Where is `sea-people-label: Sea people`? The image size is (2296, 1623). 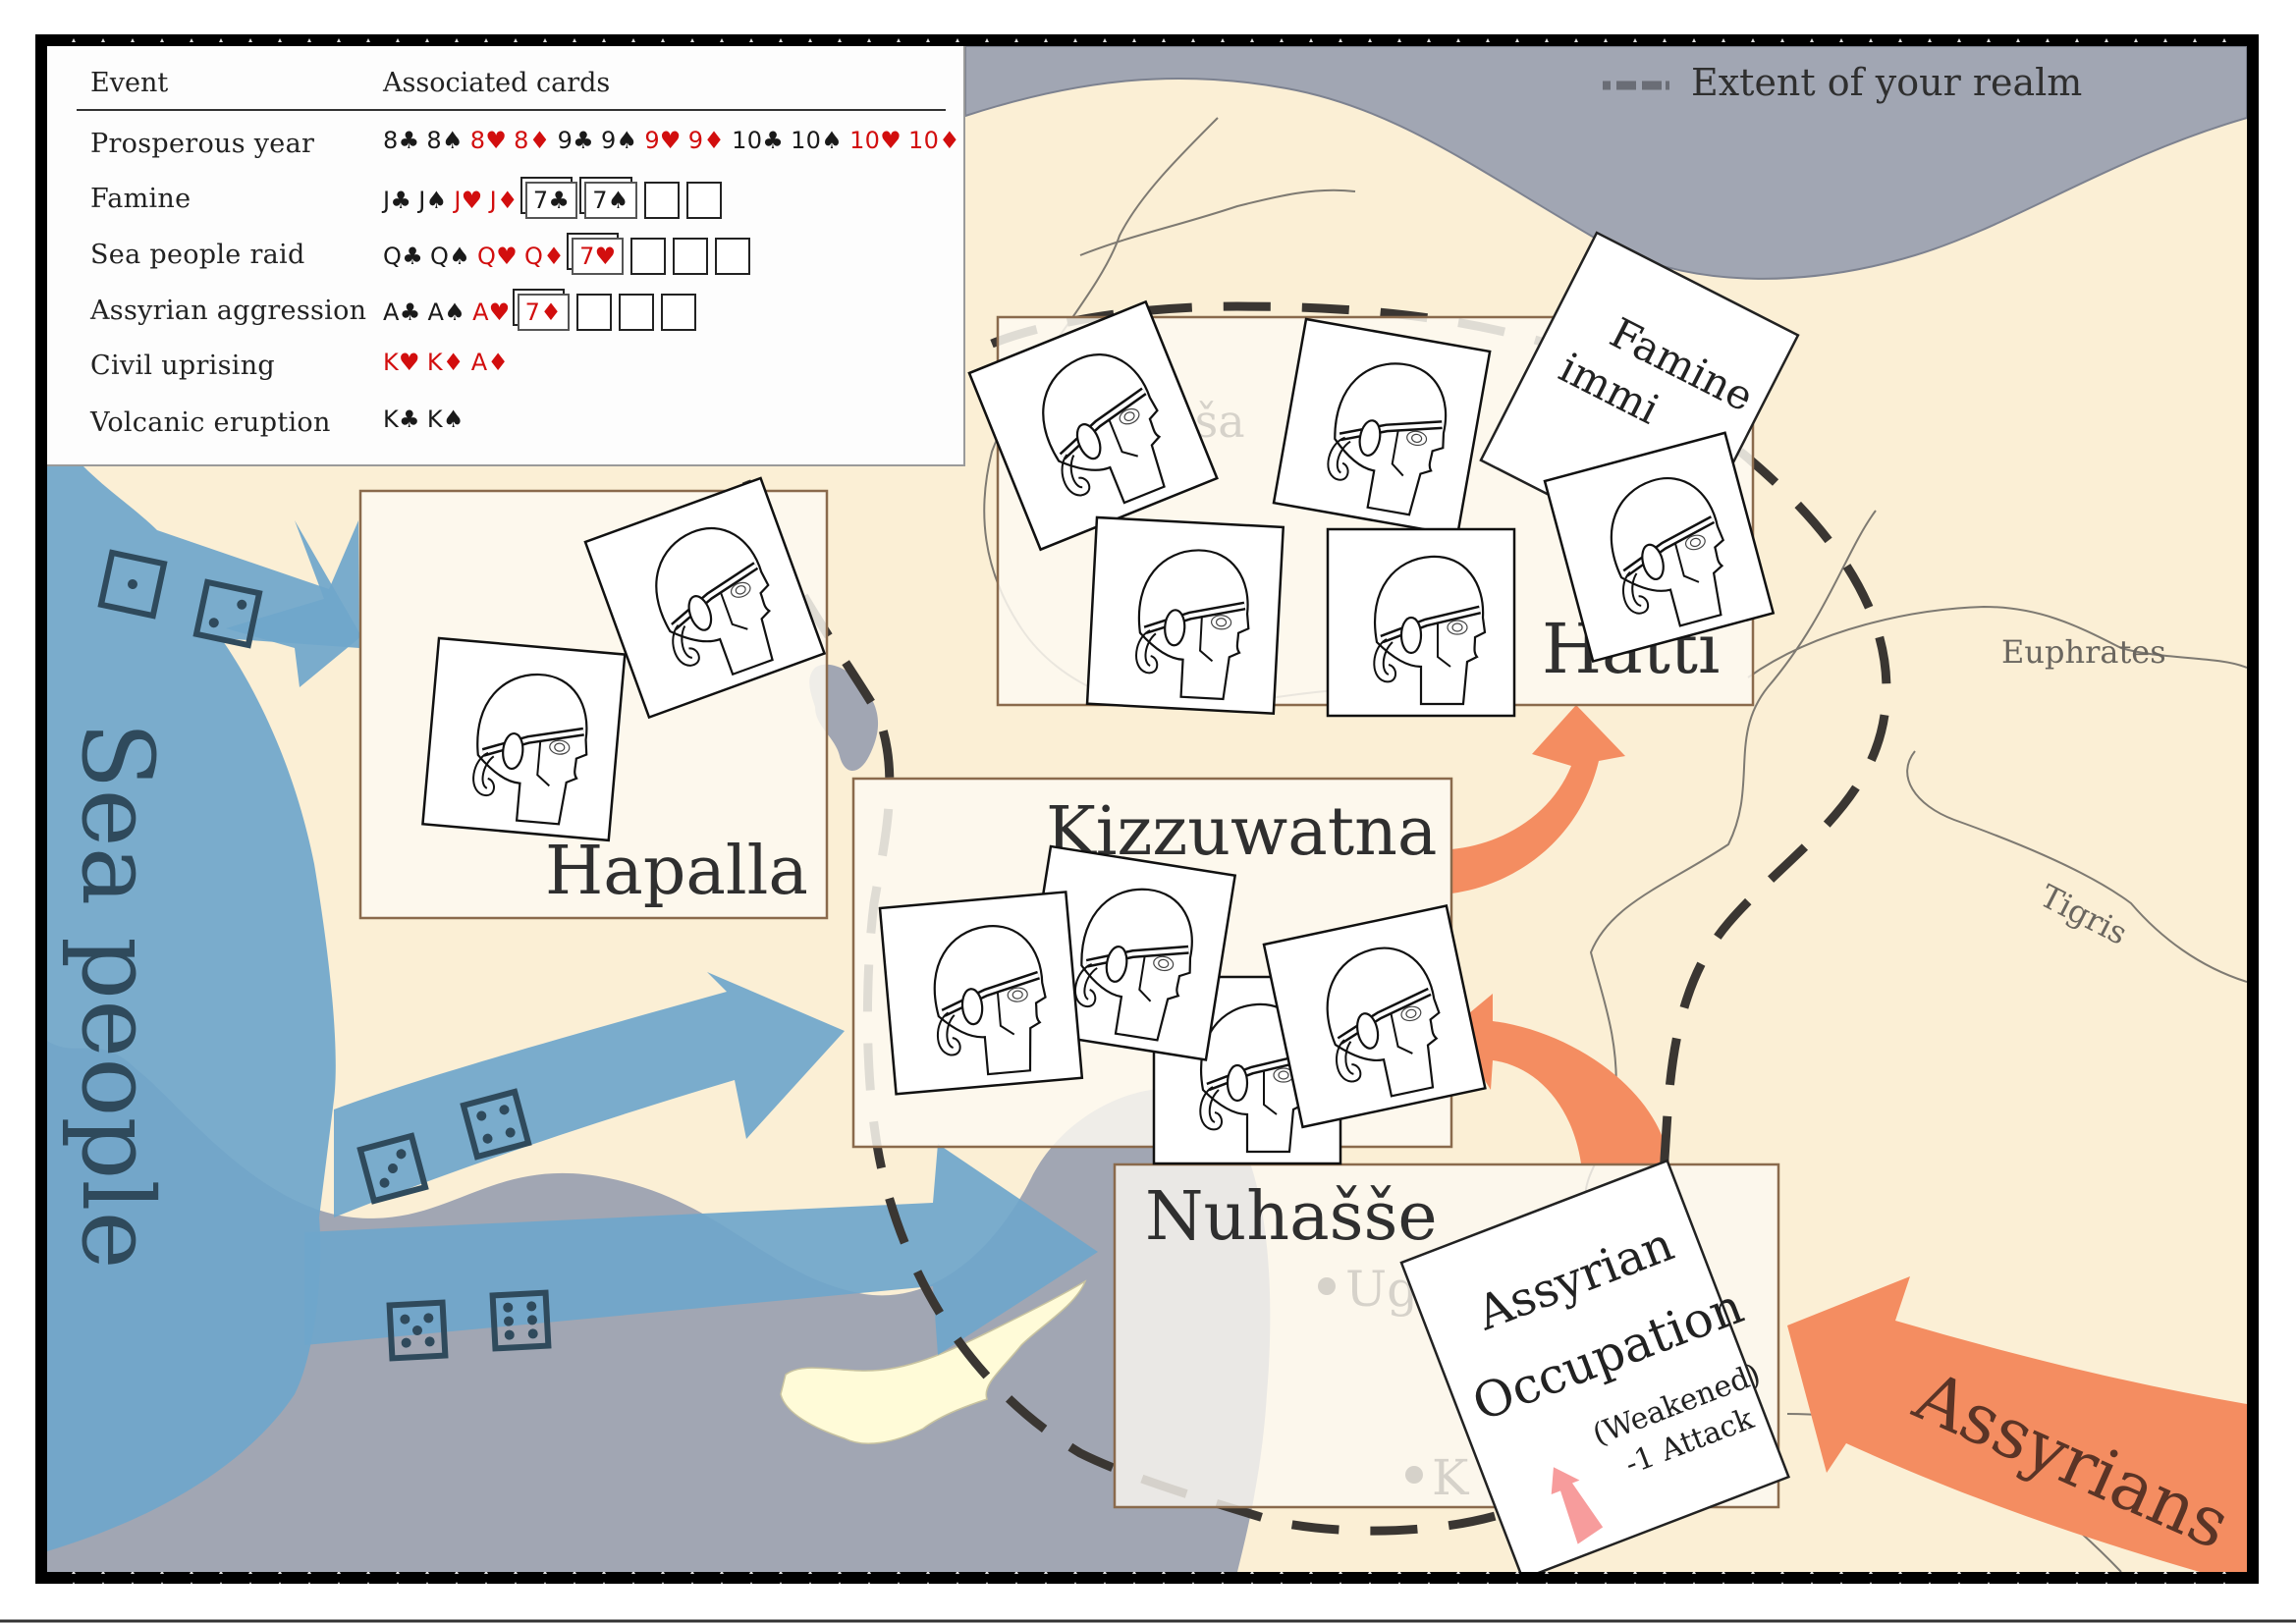
sea-people-label: Sea people is located at coordinates (117, 996).